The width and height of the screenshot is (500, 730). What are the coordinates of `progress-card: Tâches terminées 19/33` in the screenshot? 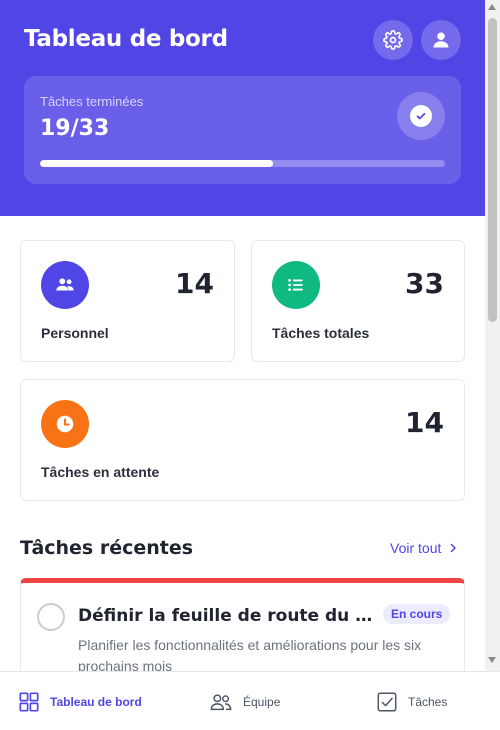 It's located at (242, 130).